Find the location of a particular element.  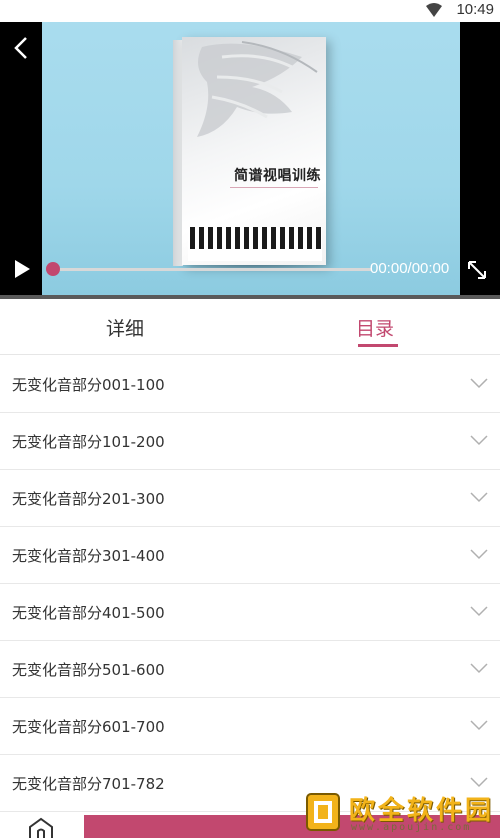

list-item-label: 无变化音部分101-200 is located at coordinates (88, 441).